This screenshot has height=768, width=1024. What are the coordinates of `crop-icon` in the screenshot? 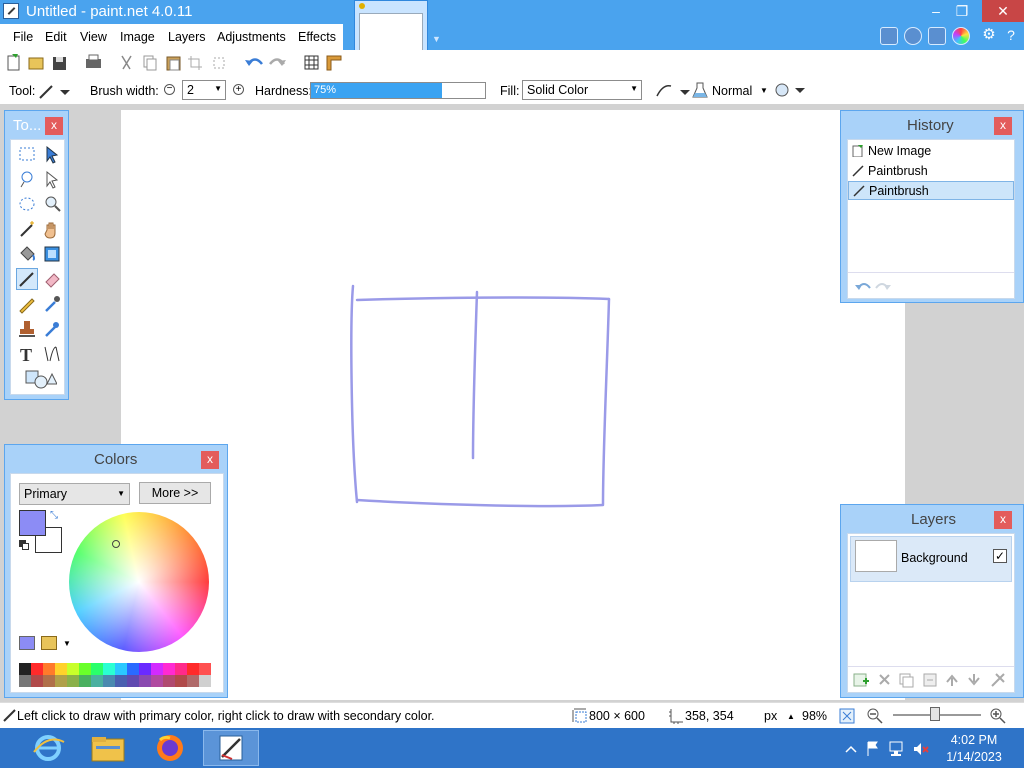 It's located at (195, 63).